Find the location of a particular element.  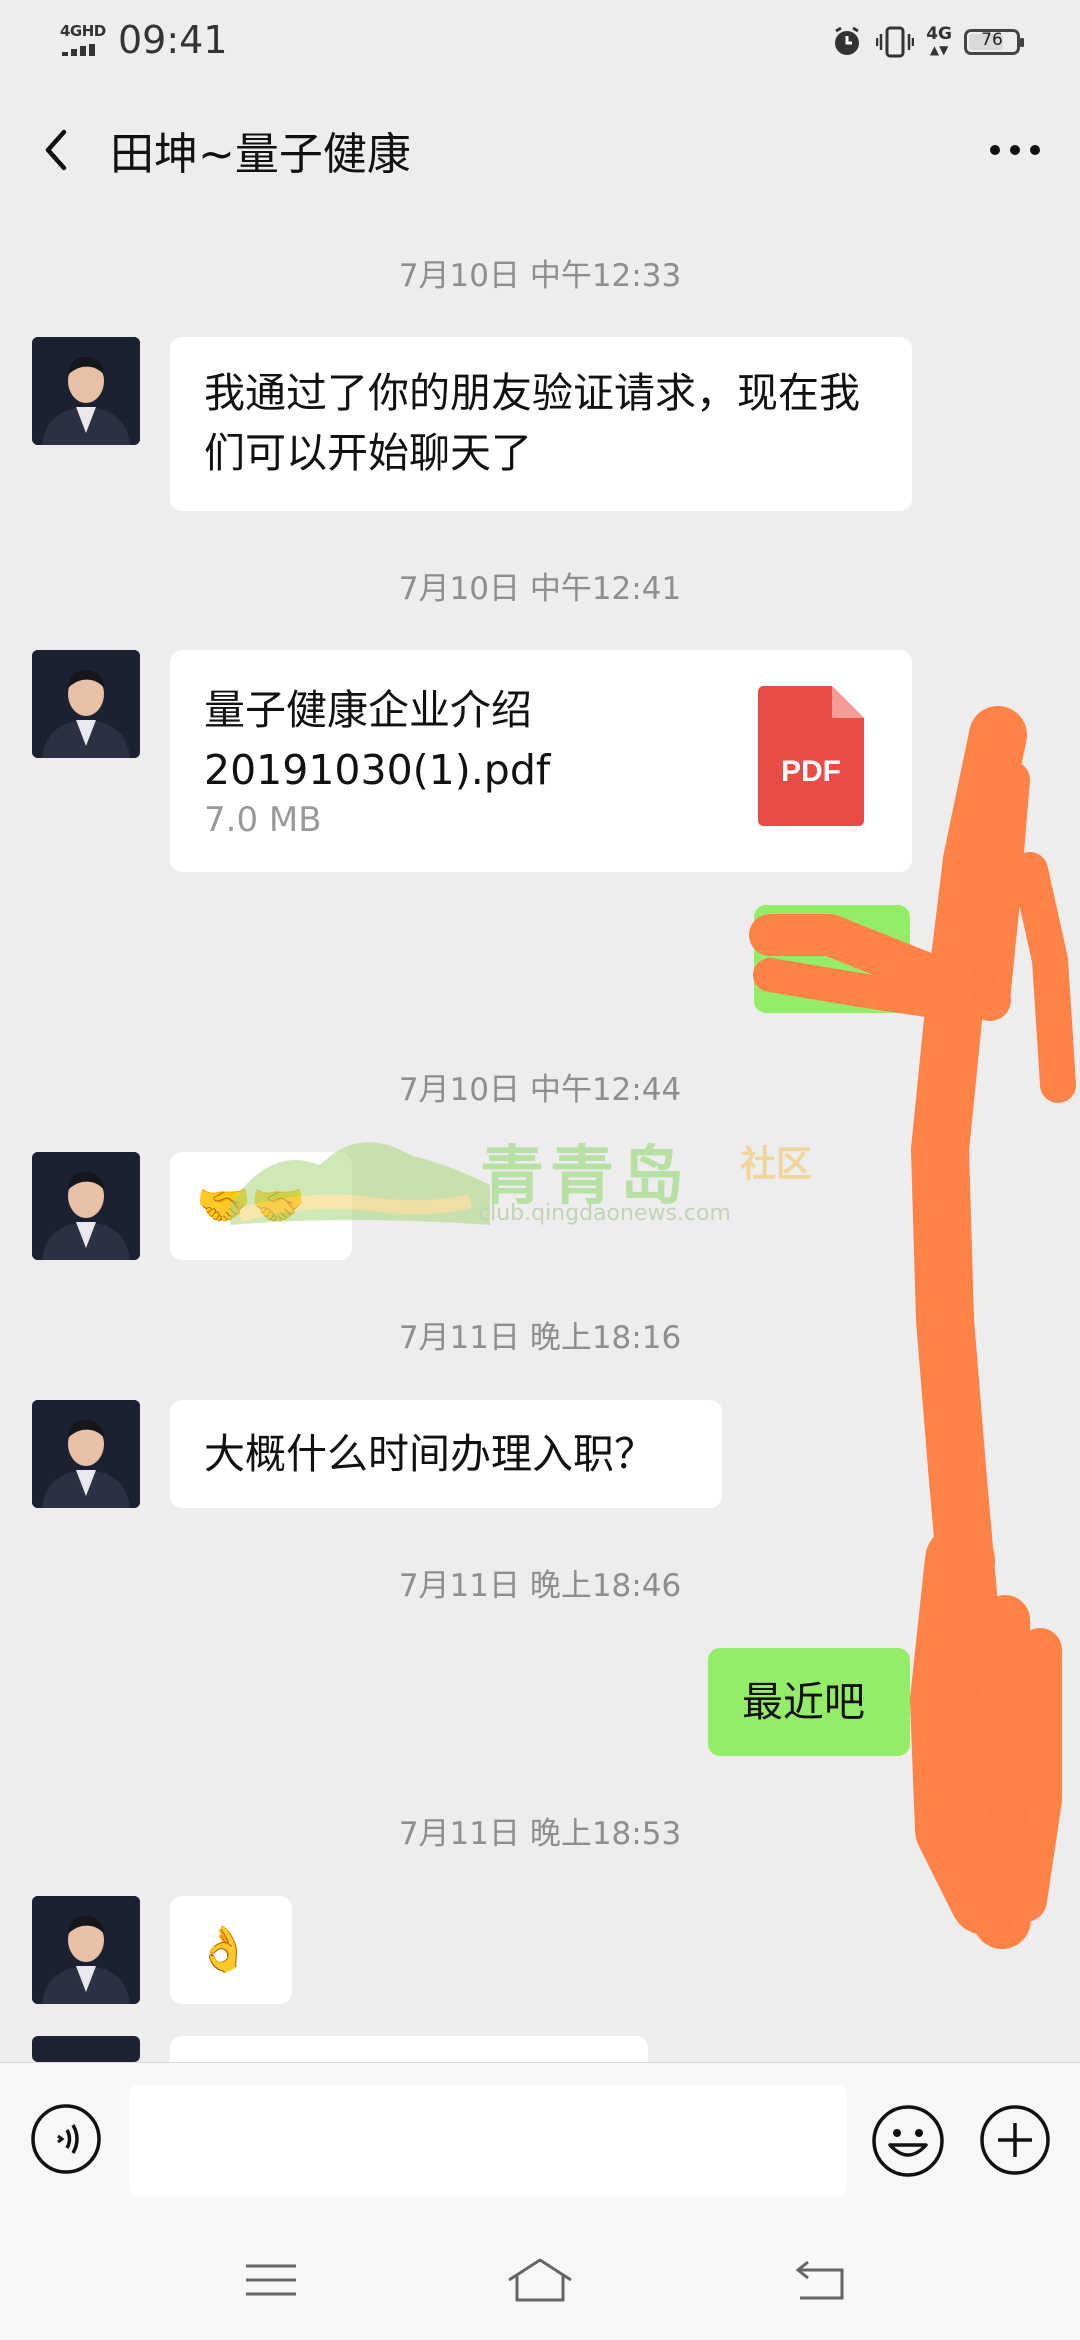

ok-hand-emoji: 👌 is located at coordinates (223, 1949).